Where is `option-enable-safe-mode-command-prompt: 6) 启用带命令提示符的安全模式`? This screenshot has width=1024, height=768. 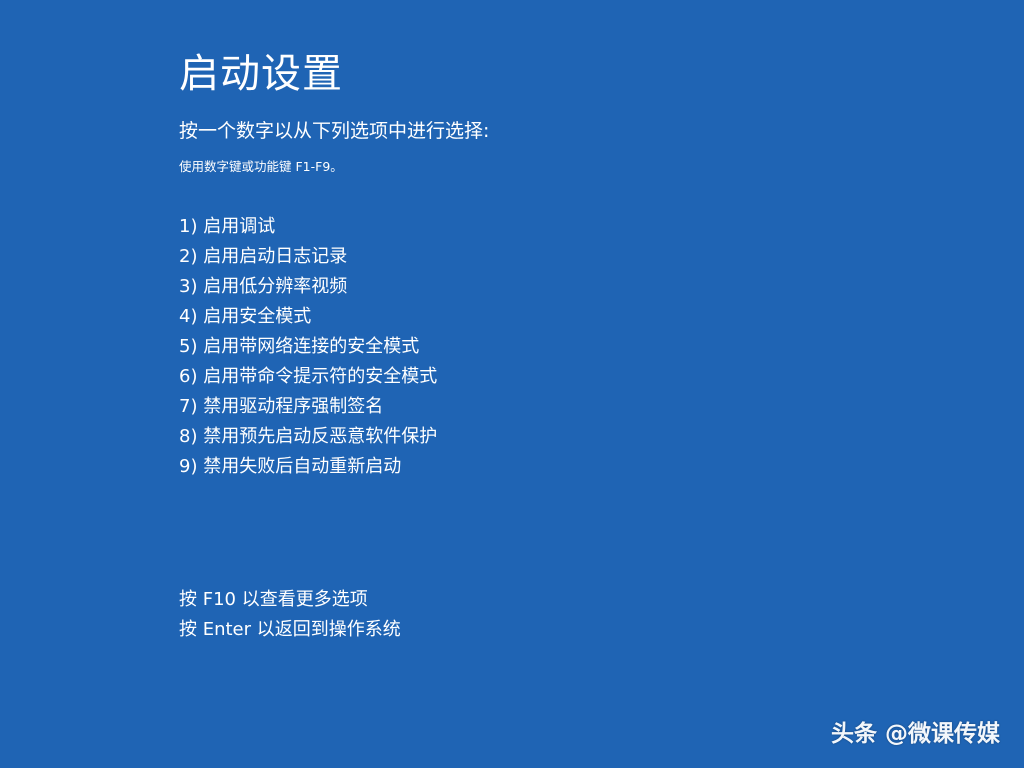 option-enable-safe-mode-command-prompt: 6) 启用带命令提示符的安全模式 is located at coordinates (334, 377).